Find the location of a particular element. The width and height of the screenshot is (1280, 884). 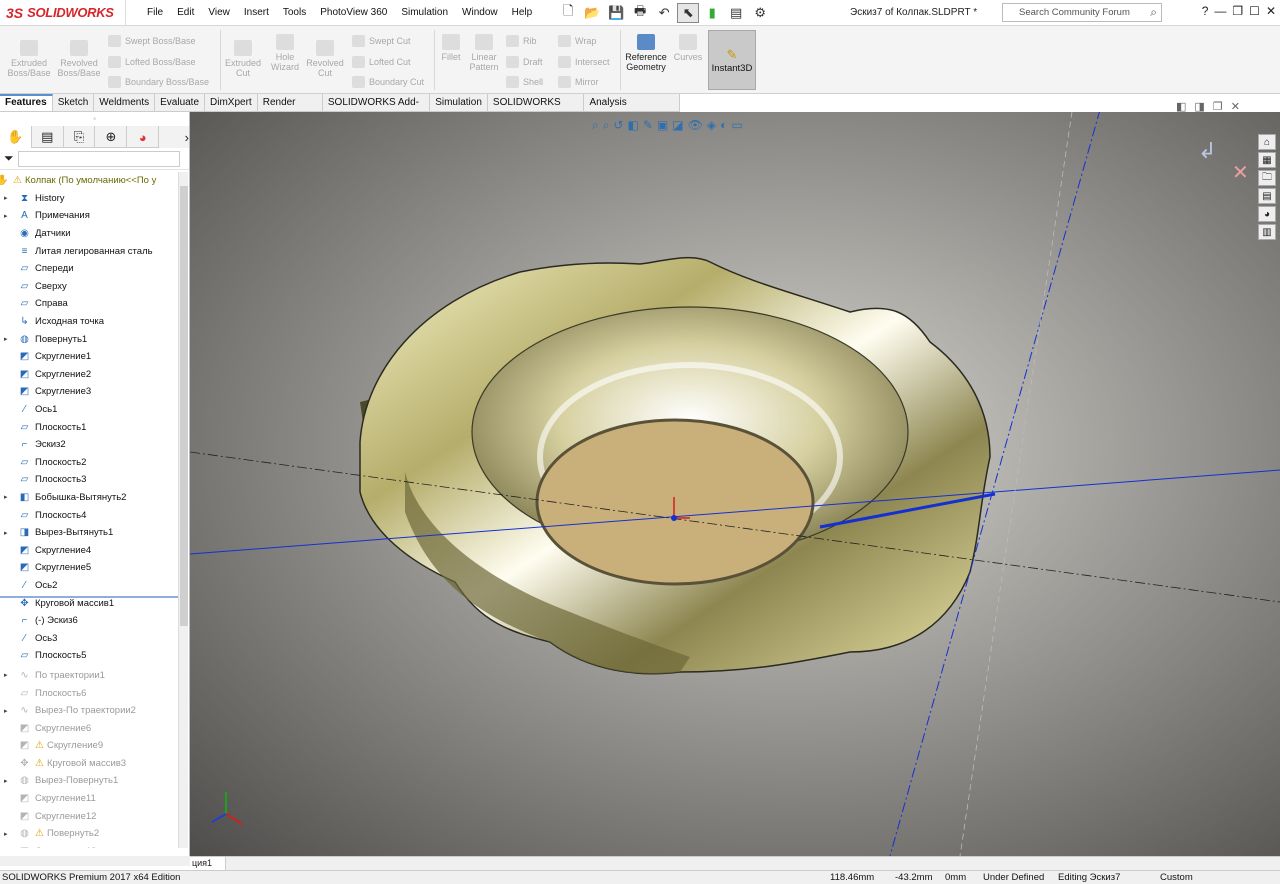

boundary-cut-button: Boundary Cut is located at coordinates (388, 82).